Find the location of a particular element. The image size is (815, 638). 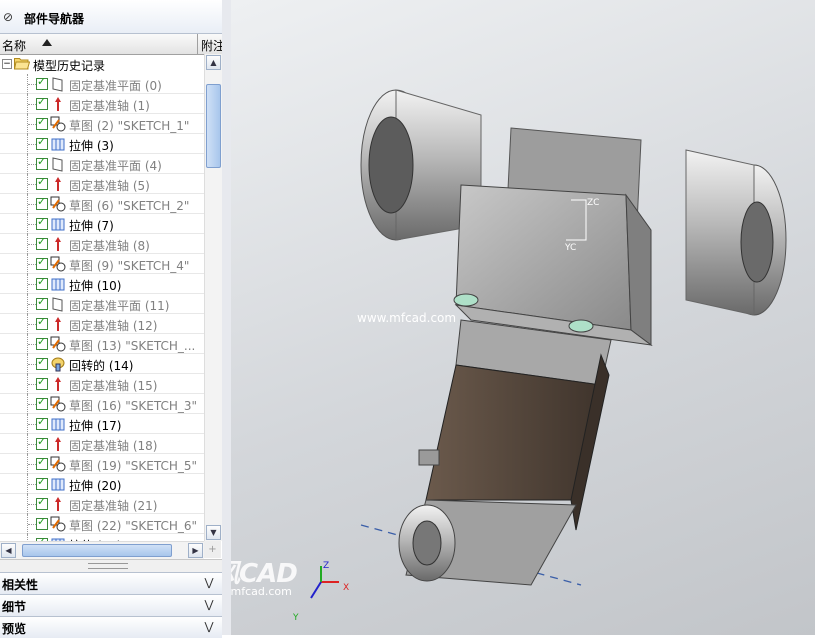

tree-item: 固定基准平面 (4) is located at coordinates (102, 164).